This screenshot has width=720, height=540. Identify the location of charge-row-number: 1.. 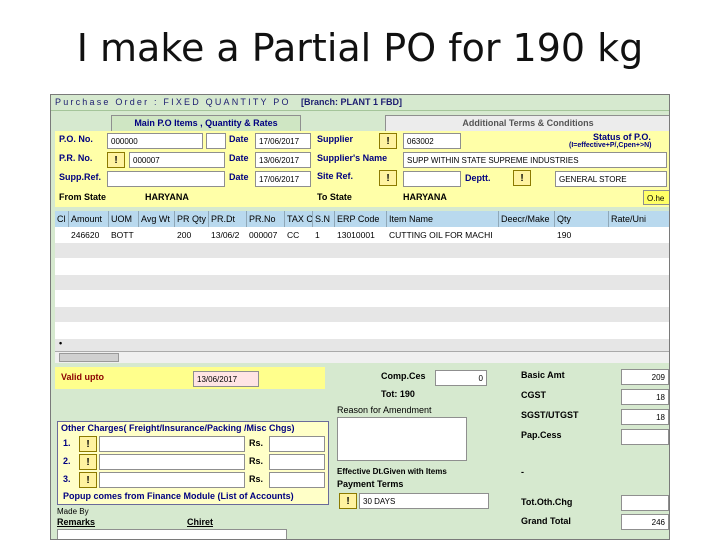
(67, 443).